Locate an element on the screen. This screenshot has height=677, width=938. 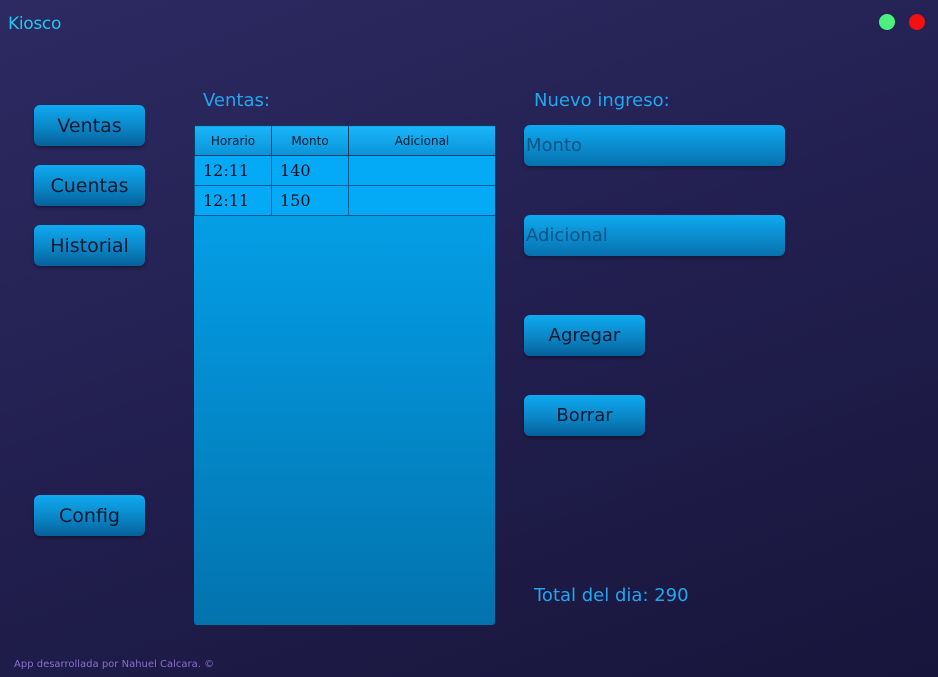
daily-total-label: Total del dia: 290 is located at coordinates (611, 595).